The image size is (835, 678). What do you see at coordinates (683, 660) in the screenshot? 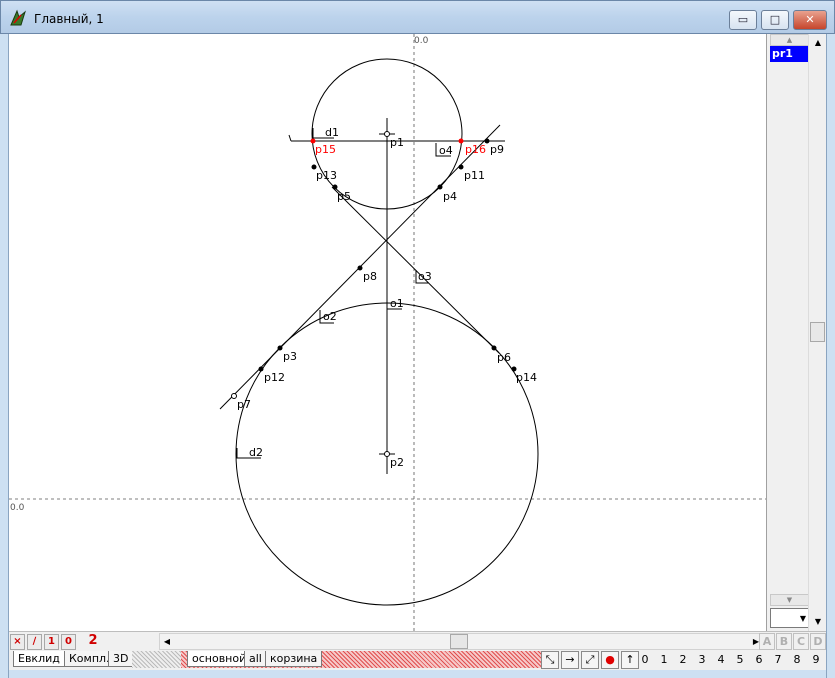
I see `digit-2-button: 2` at bounding box center [683, 660].